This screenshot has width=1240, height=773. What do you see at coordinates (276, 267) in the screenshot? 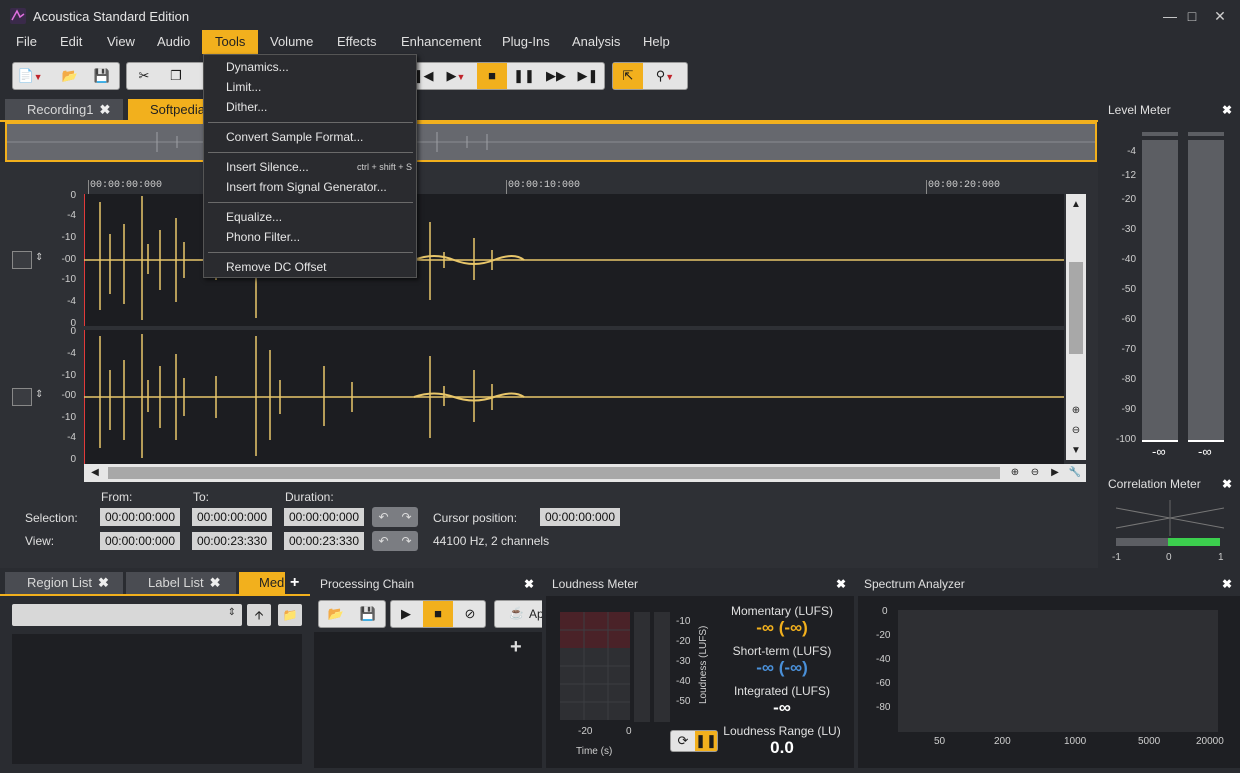
I see `menu-item-remove-dc-offset: Remove DC Offset` at bounding box center [276, 267].